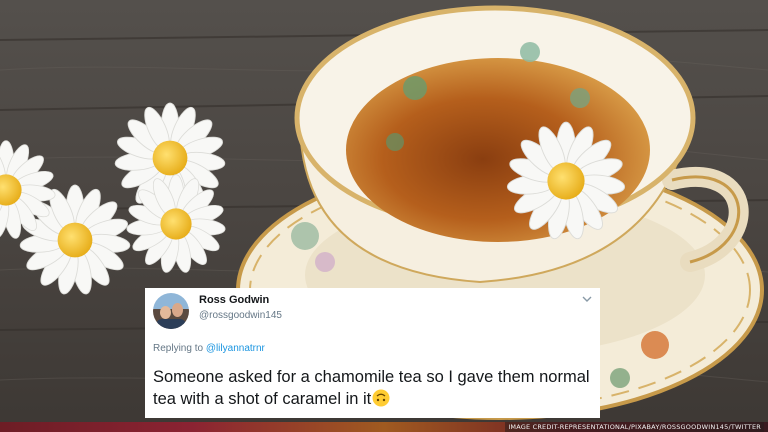 The image size is (768, 432). What do you see at coordinates (178, 348) in the screenshot?
I see `reply-prefix: Replying to` at bounding box center [178, 348].